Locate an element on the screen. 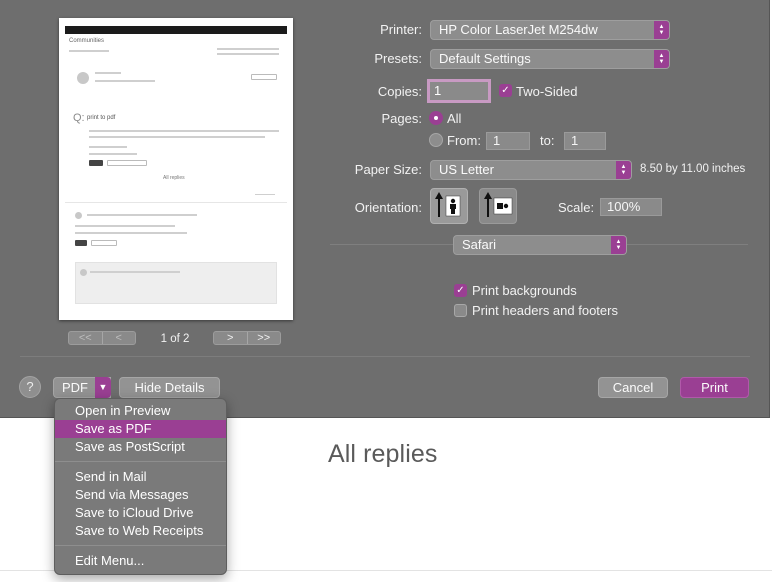 This screenshot has width=772, height=582. bottom-divider is located at coordinates (385, 356).